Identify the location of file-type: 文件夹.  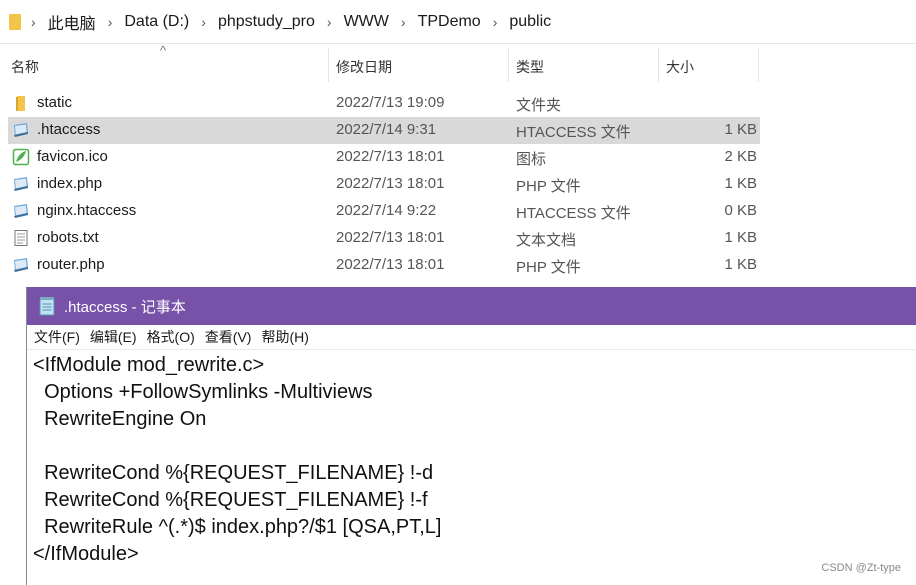
(539, 105).